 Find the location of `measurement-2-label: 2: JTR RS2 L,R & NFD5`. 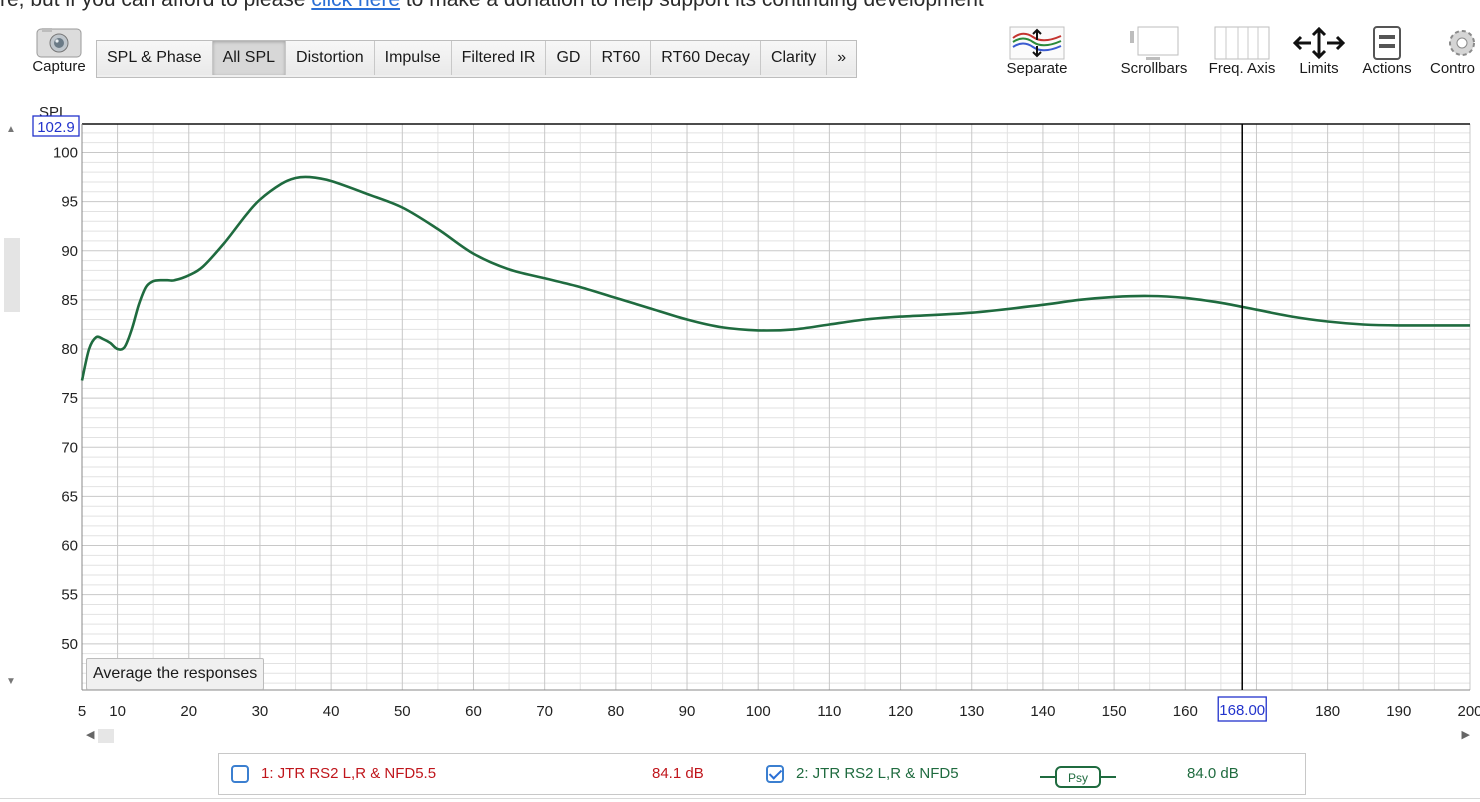

measurement-2-label: 2: JTR RS2 L,R & NFD5 is located at coordinates (877, 774).